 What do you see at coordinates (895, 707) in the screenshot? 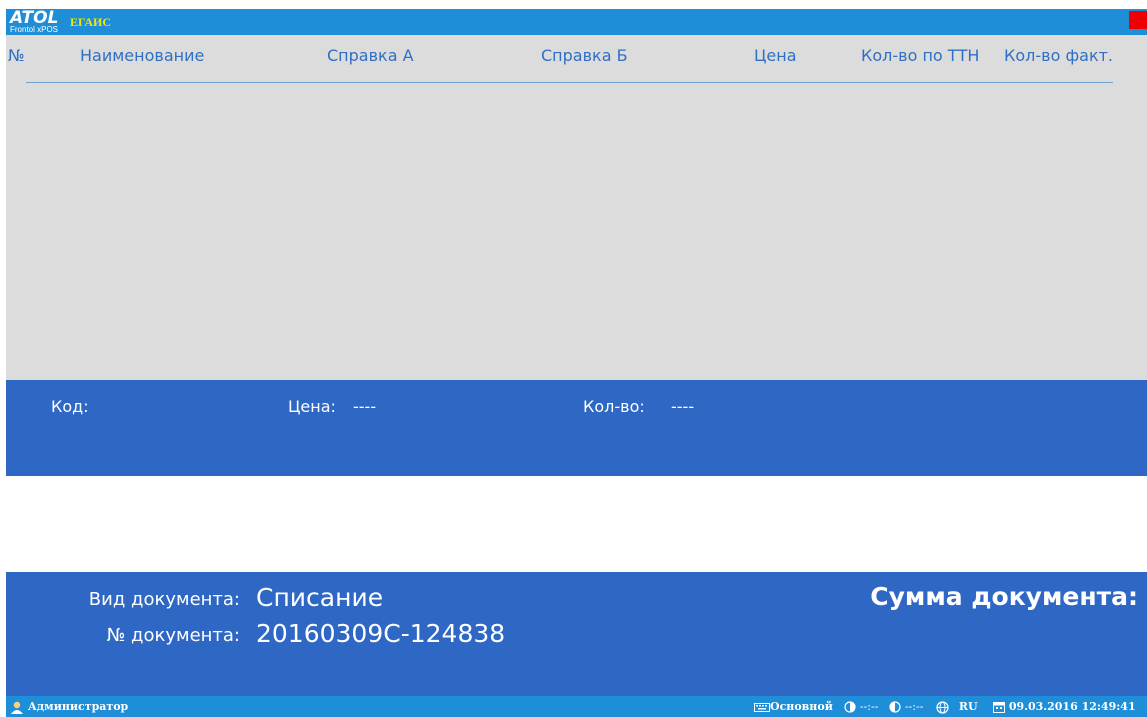
I see `moon-icon` at bounding box center [895, 707].